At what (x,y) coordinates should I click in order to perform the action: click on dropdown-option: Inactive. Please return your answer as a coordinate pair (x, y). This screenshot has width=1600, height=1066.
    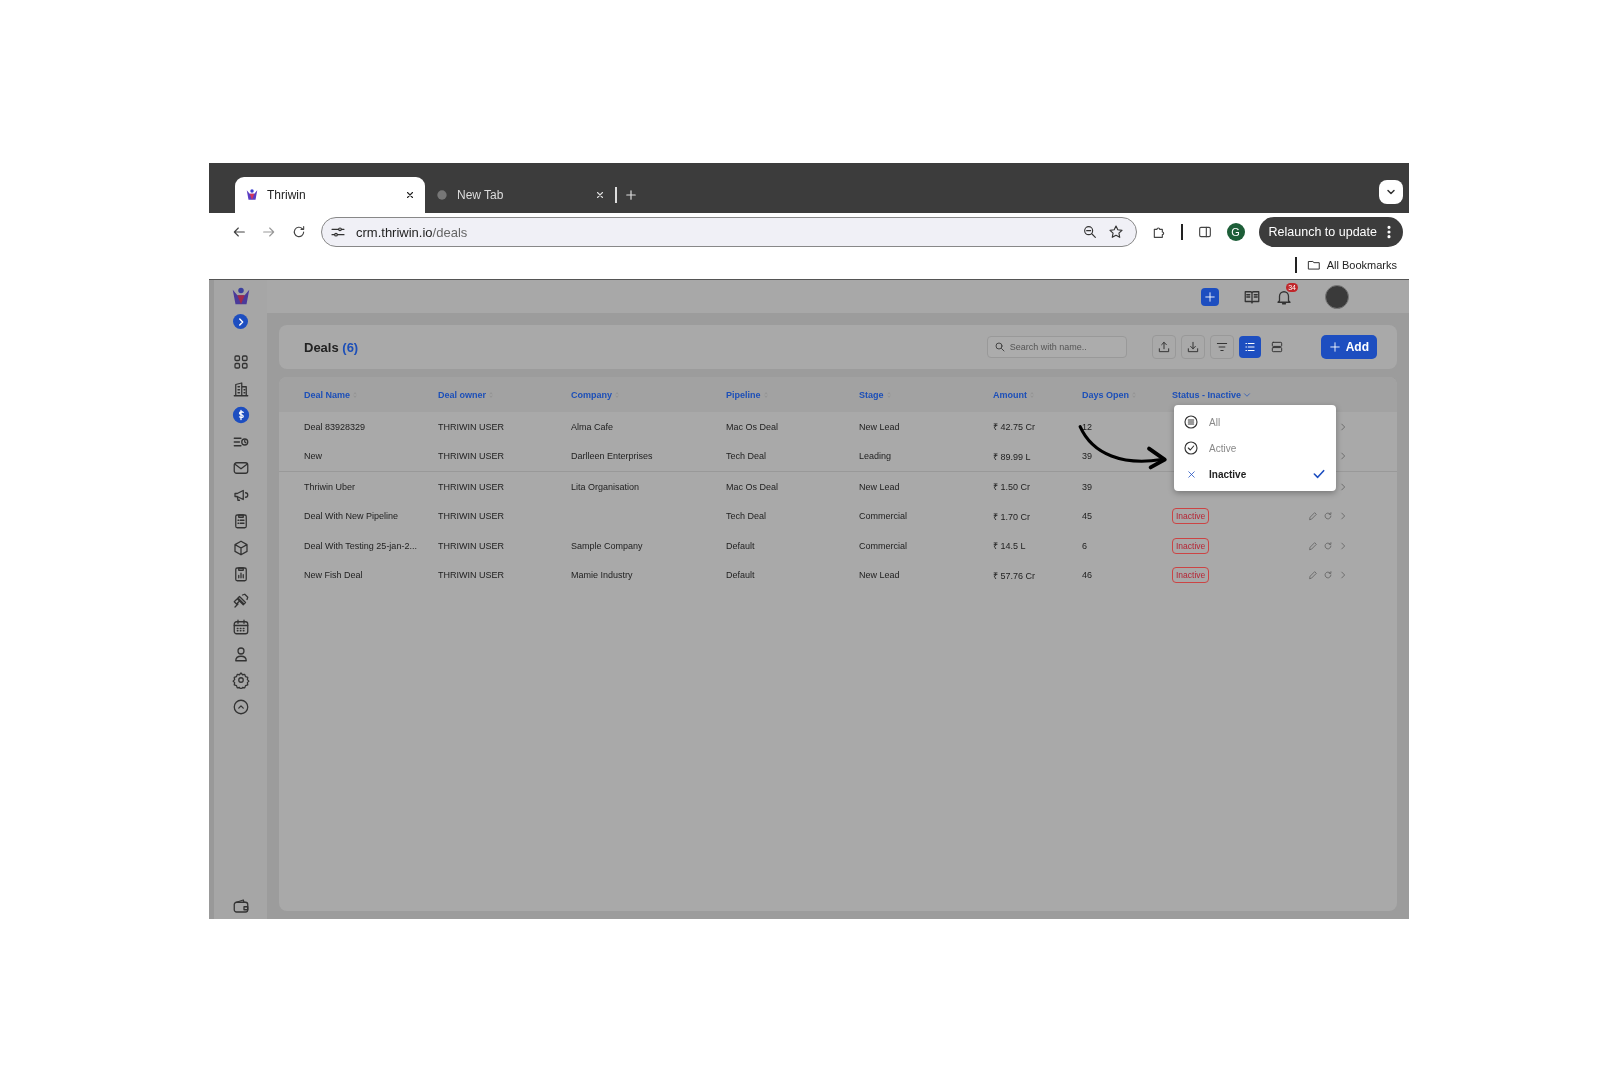
    Looking at the image, I should click on (1255, 474).